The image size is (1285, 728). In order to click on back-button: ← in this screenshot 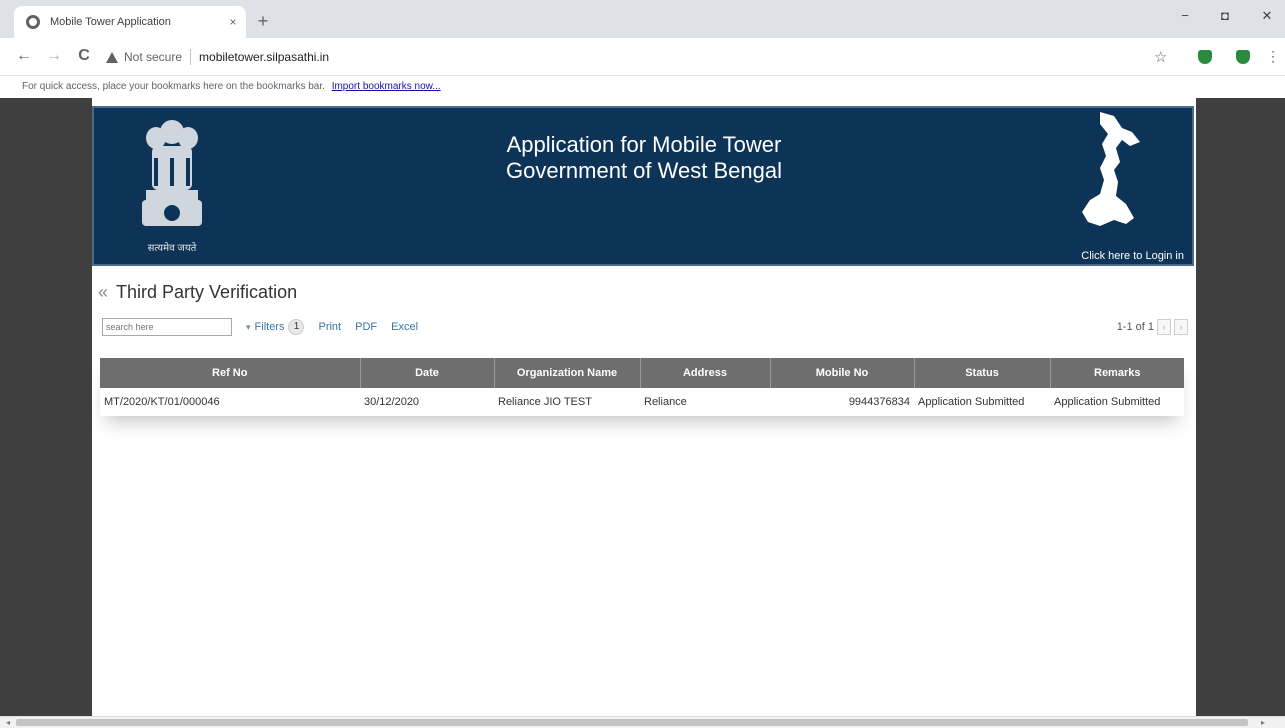, I will do `click(24, 56)`.